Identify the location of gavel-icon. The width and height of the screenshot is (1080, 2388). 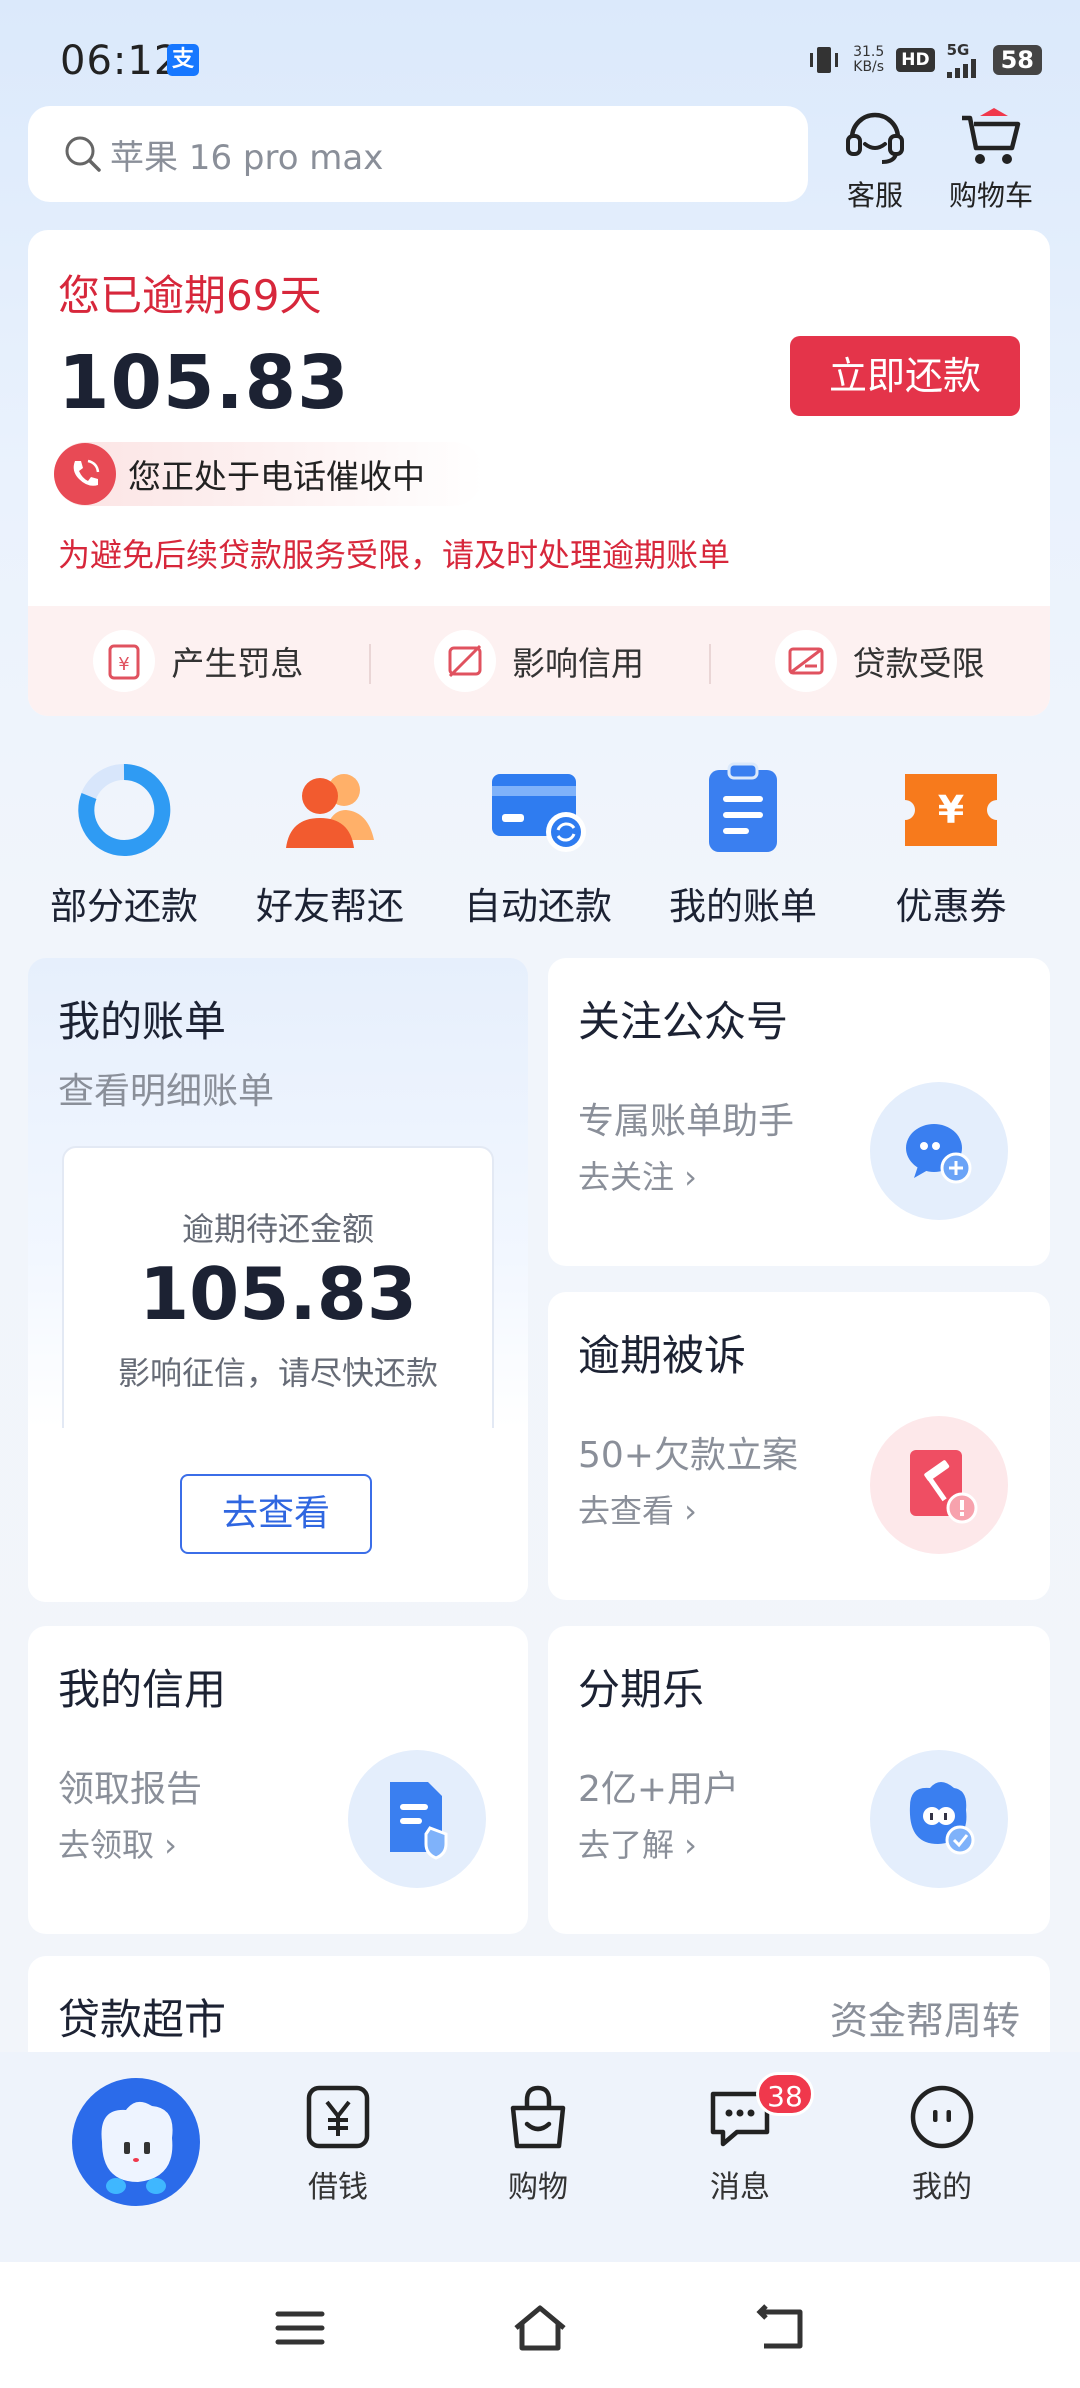
(939, 1485).